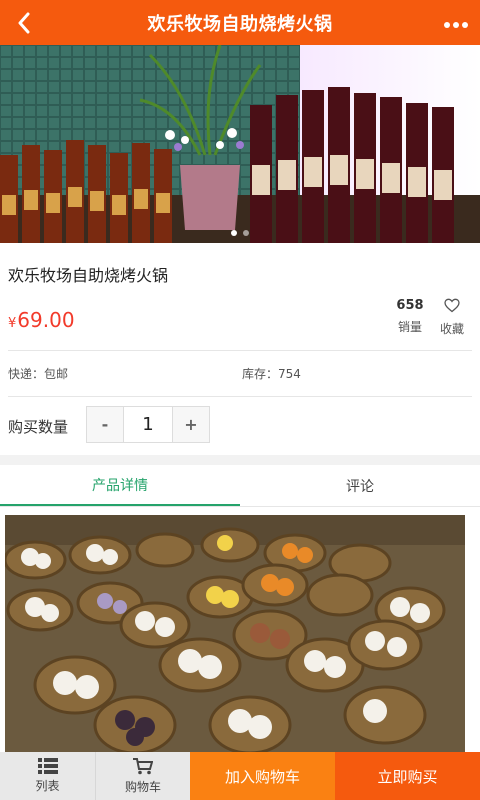 The image size is (480, 800). I want to click on product-title: 欢乐牧场自助烧烤火锅, so click(88, 275).